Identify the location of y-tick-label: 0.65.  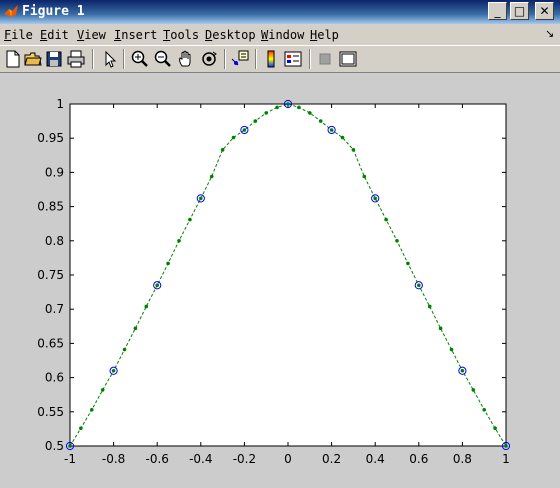
(50, 343).